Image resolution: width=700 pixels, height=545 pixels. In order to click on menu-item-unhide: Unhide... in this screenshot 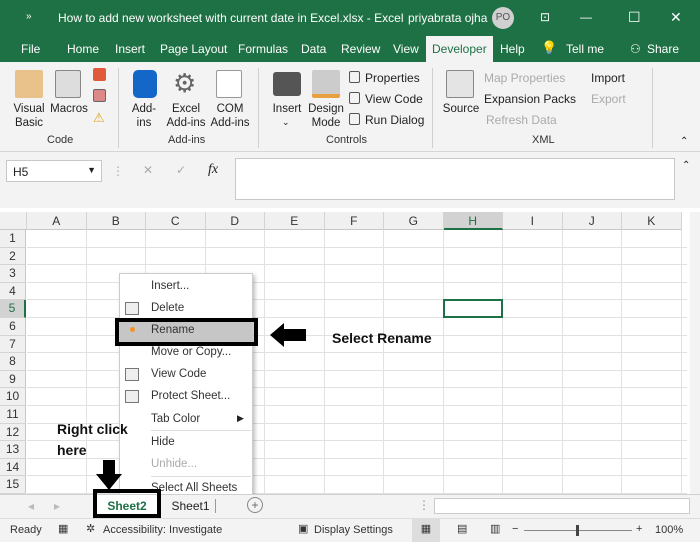, I will do `click(174, 464)`.